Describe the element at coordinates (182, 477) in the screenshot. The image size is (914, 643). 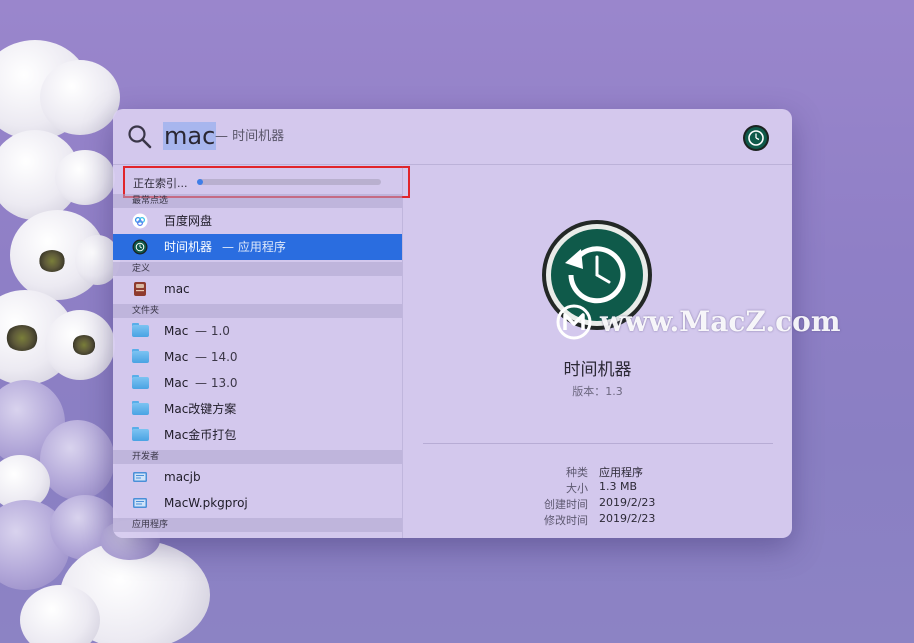
I see `result-item-label: macjb` at that location.